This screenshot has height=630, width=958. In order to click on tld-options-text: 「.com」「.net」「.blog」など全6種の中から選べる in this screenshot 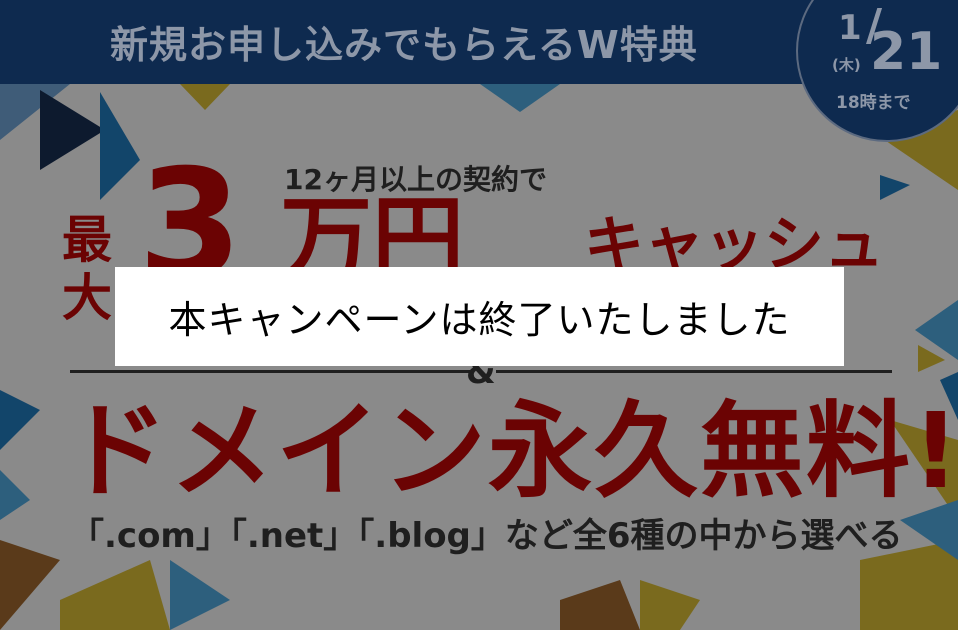, I will do `click(486, 536)`.